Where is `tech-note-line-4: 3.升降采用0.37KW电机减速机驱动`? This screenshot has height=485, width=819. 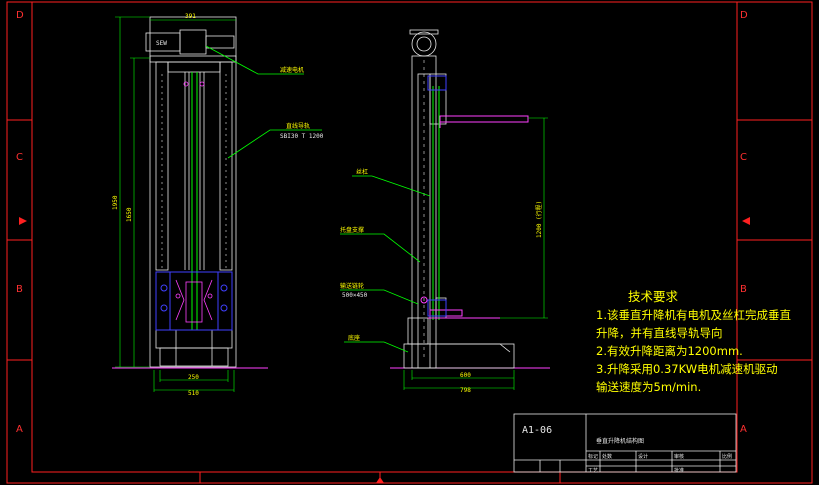
tech-note-line-4: 3.升降采用0.37KW电机减速机驱动 is located at coordinates (687, 369).